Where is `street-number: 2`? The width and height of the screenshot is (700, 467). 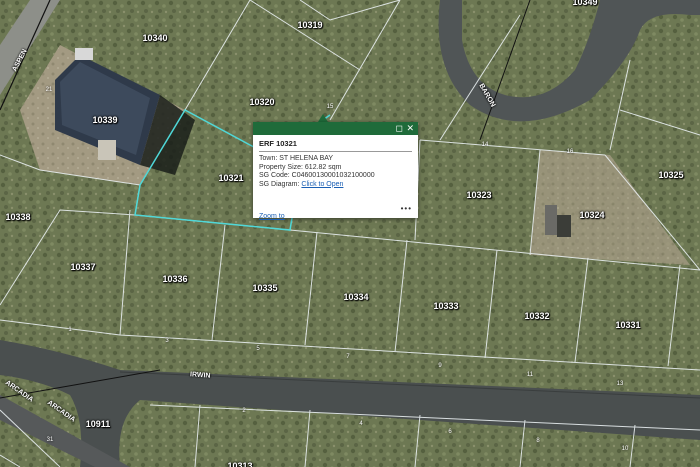 street-number: 2 is located at coordinates (244, 411).